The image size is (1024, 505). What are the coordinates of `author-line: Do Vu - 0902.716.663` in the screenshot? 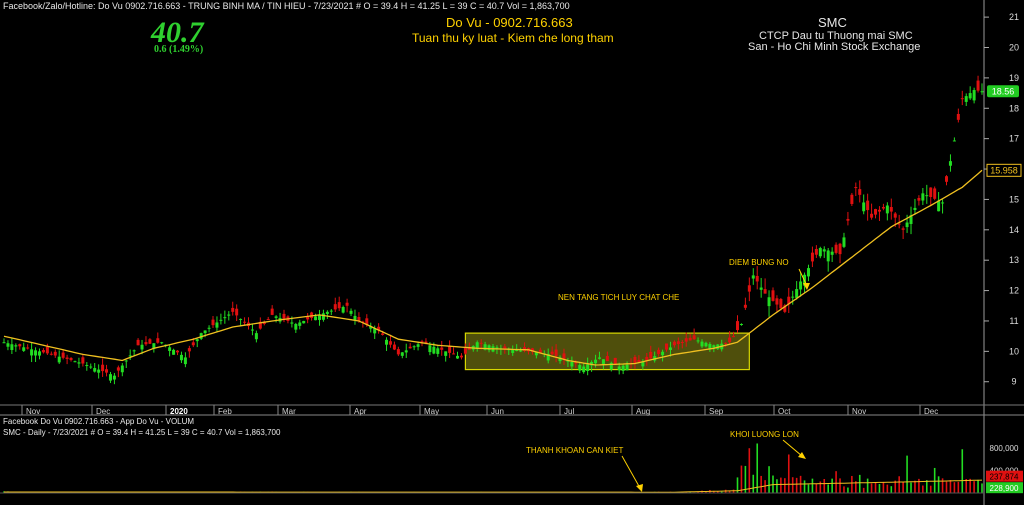 It's located at (509, 22).